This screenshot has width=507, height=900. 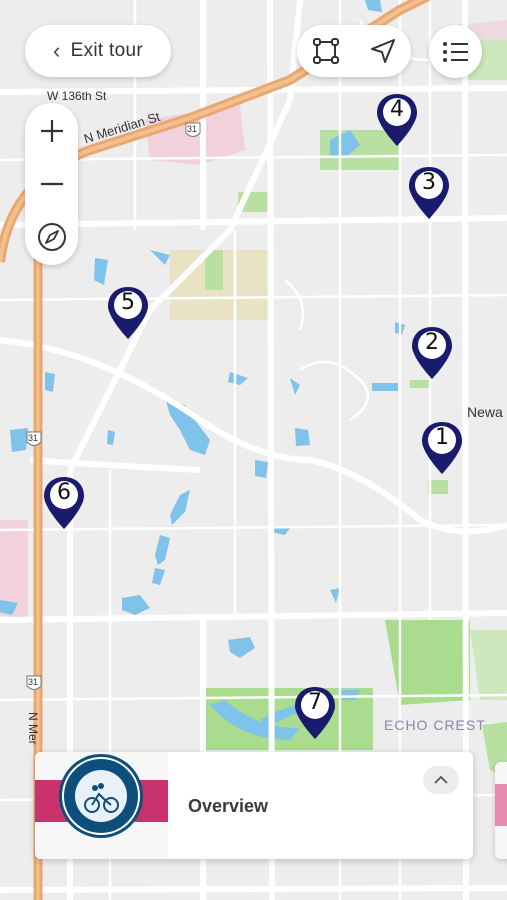 I want to click on next-card-thumb, so click(x=501, y=810).